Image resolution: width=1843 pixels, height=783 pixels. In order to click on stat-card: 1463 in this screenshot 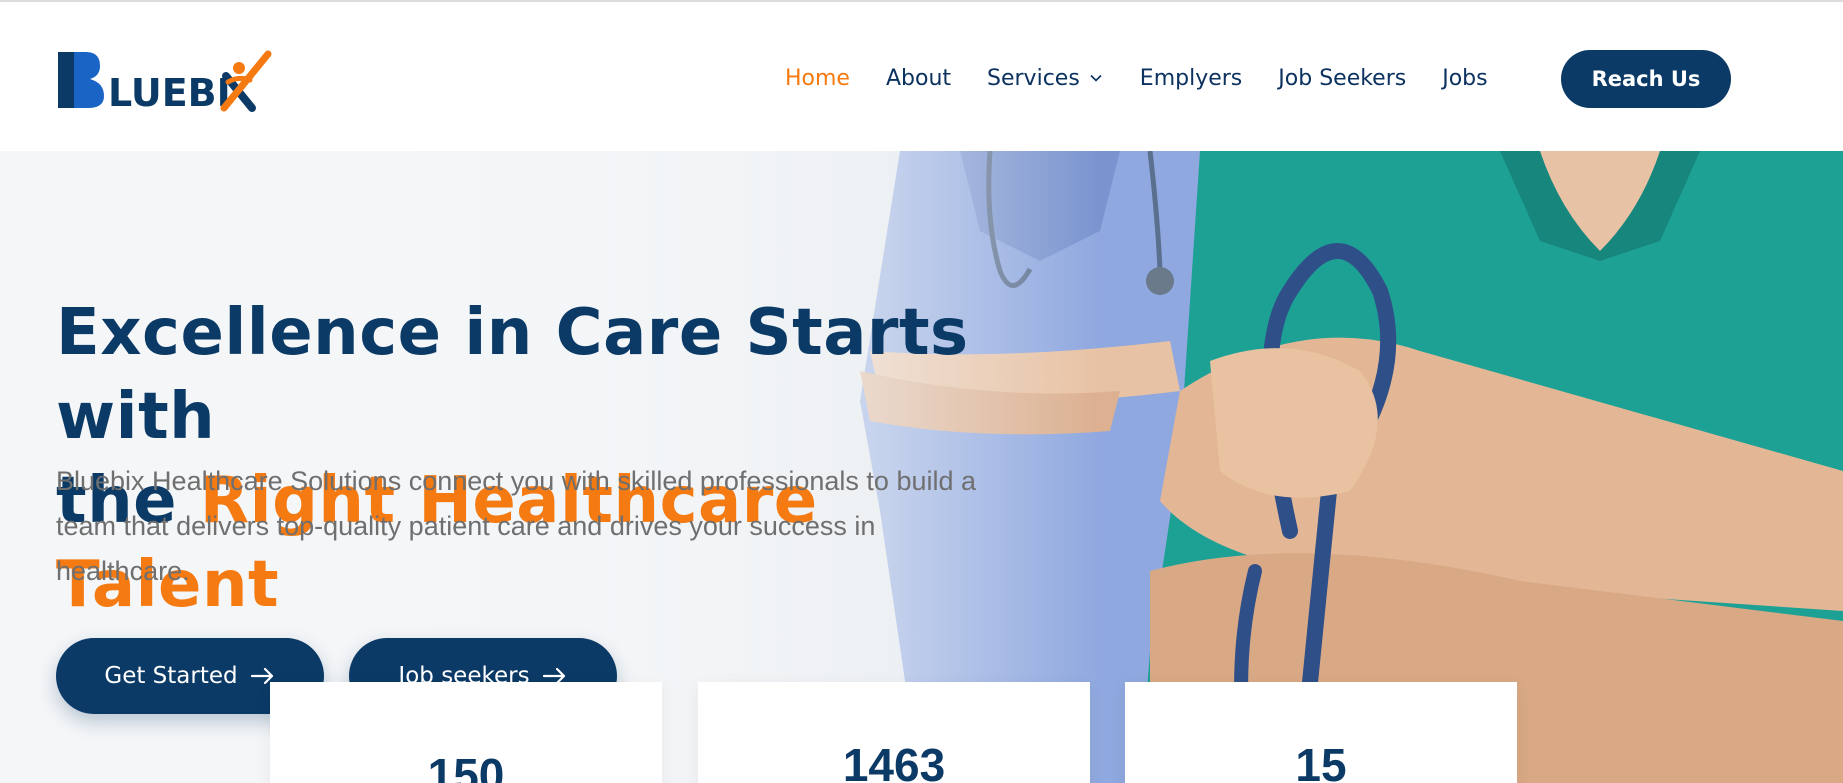, I will do `click(894, 732)`.